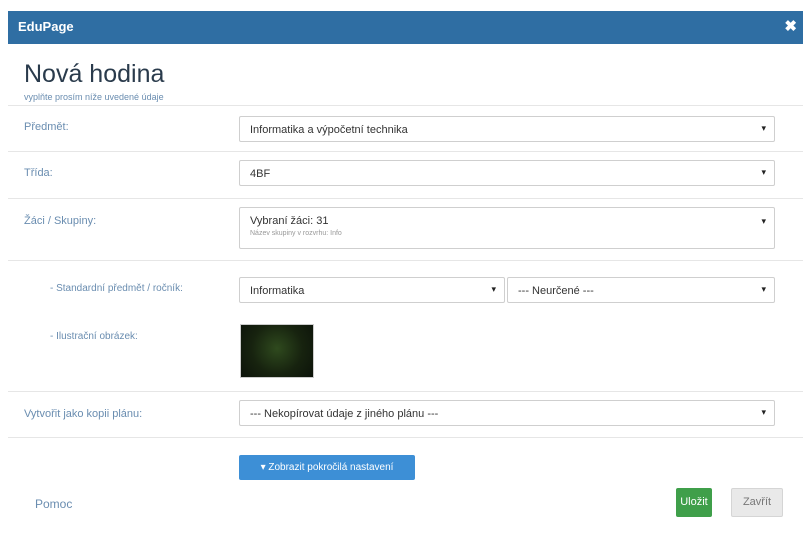 This screenshot has height=538, width=803. I want to click on subject-value: Informatika a výpočetní technika, so click(329, 130).